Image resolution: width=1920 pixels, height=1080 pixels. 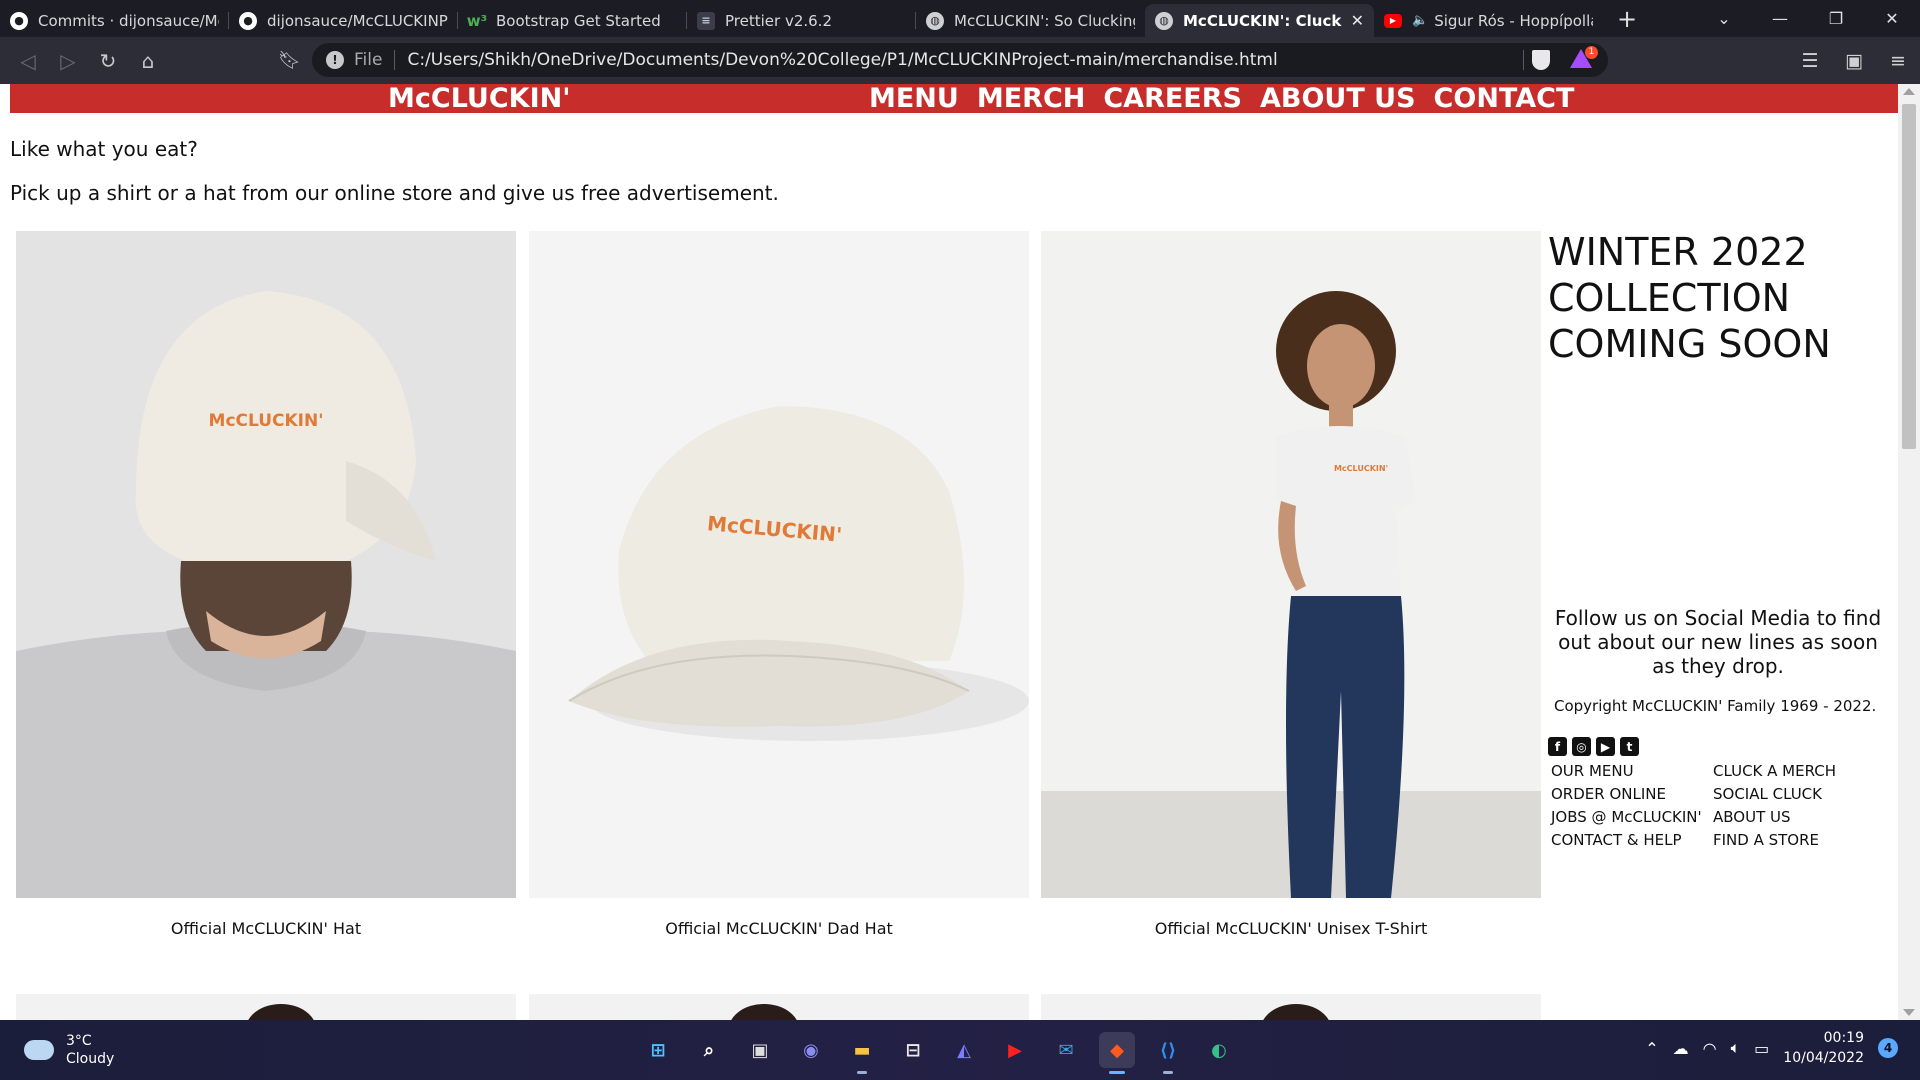 What do you see at coordinates (90, 1059) in the screenshot?
I see `weather-desc: Cloudy` at bounding box center [90, 1059].